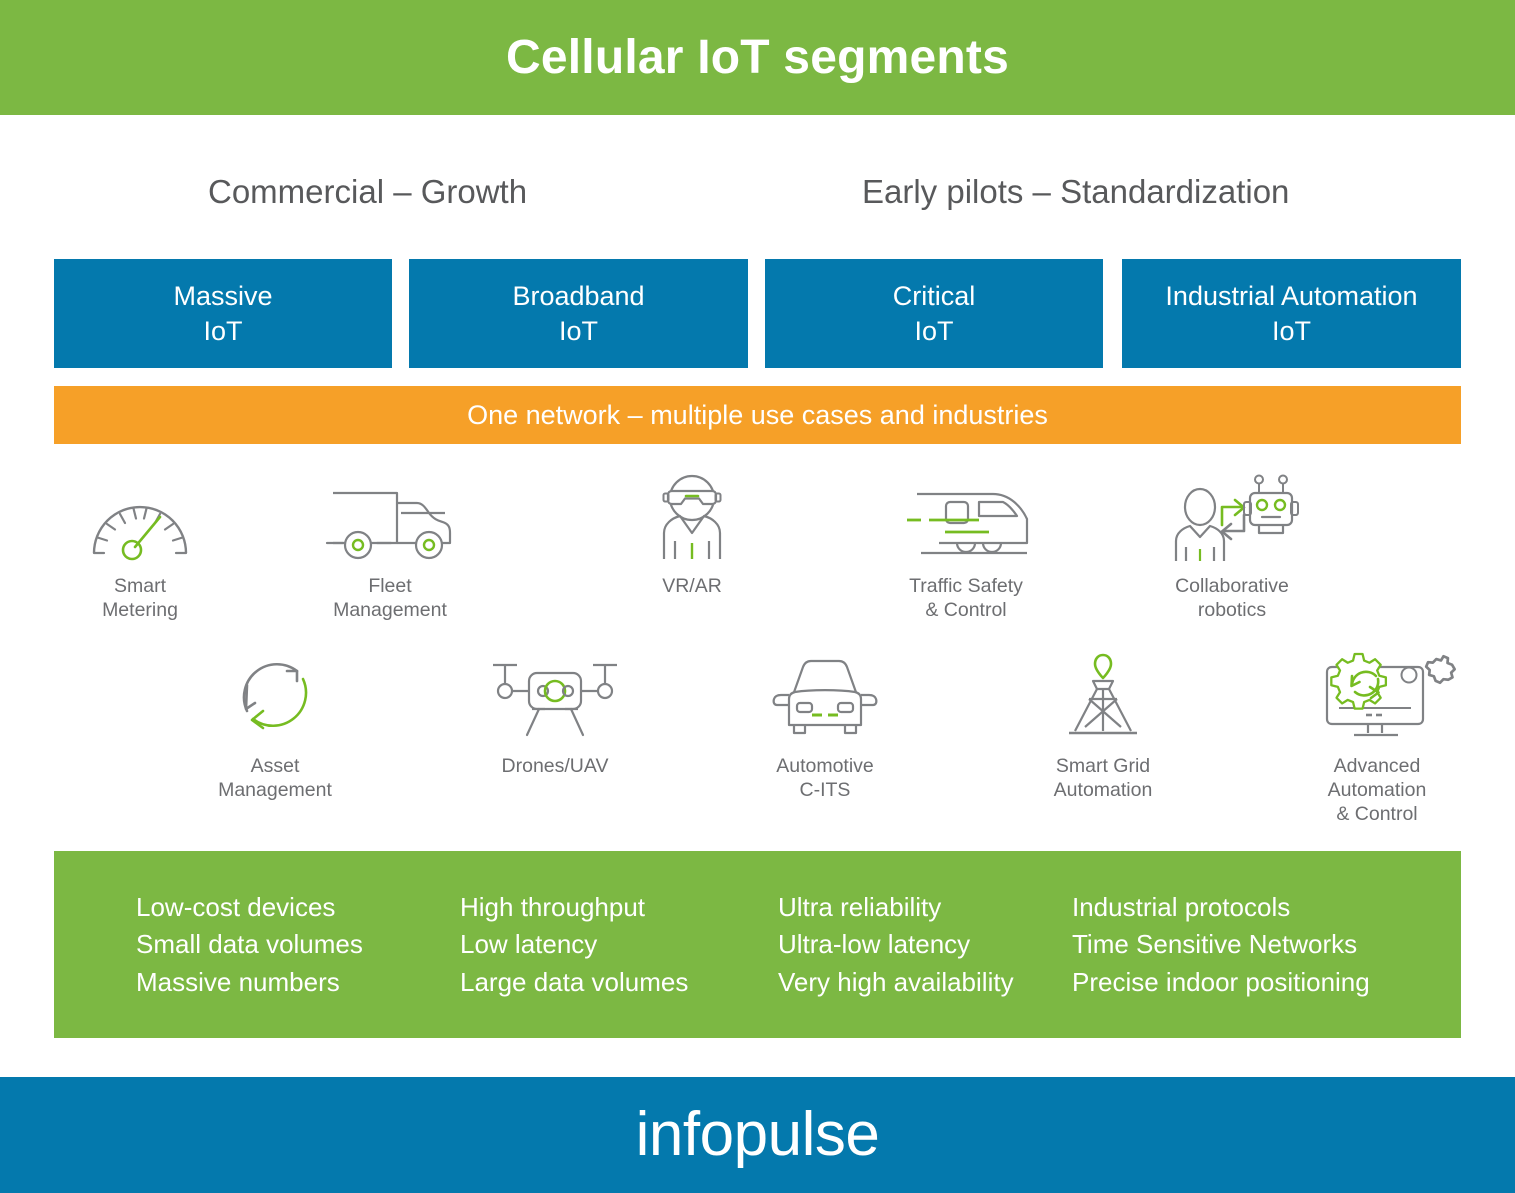  Describe the element at coordinates (555, 693) in the screenshot. I see `drone-icon` at that location.